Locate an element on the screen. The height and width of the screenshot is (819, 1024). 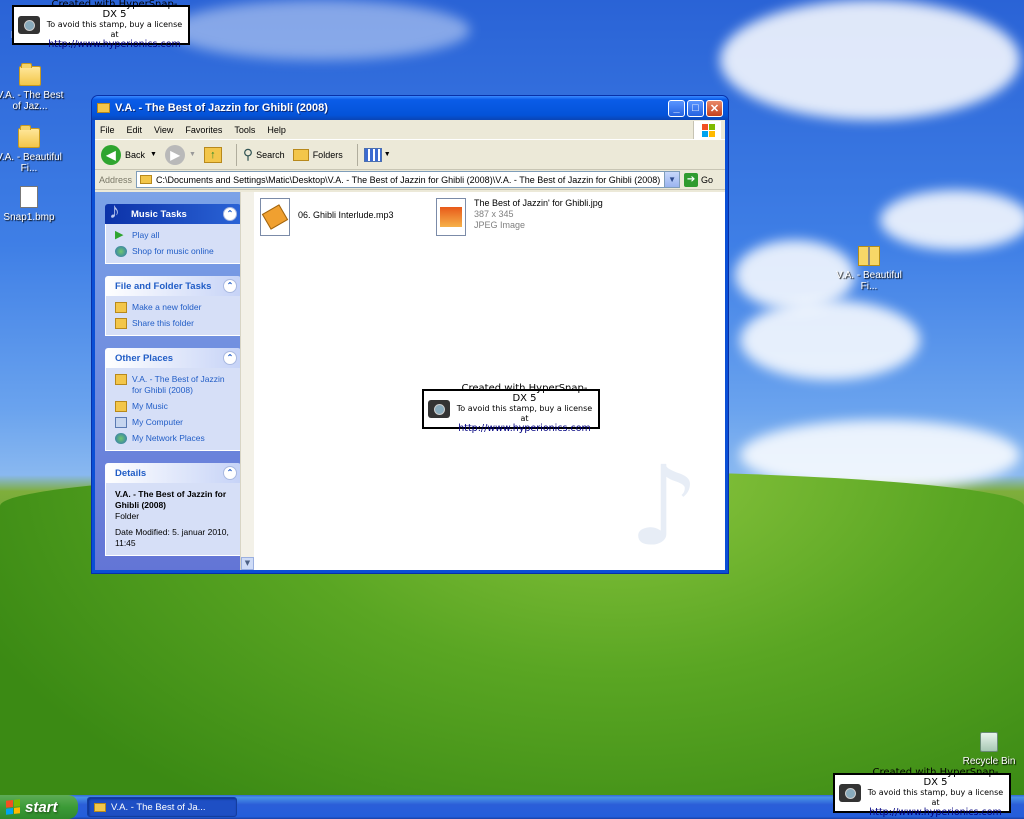
up-folder-icon: ↑ is located at coordinates (212, 154).